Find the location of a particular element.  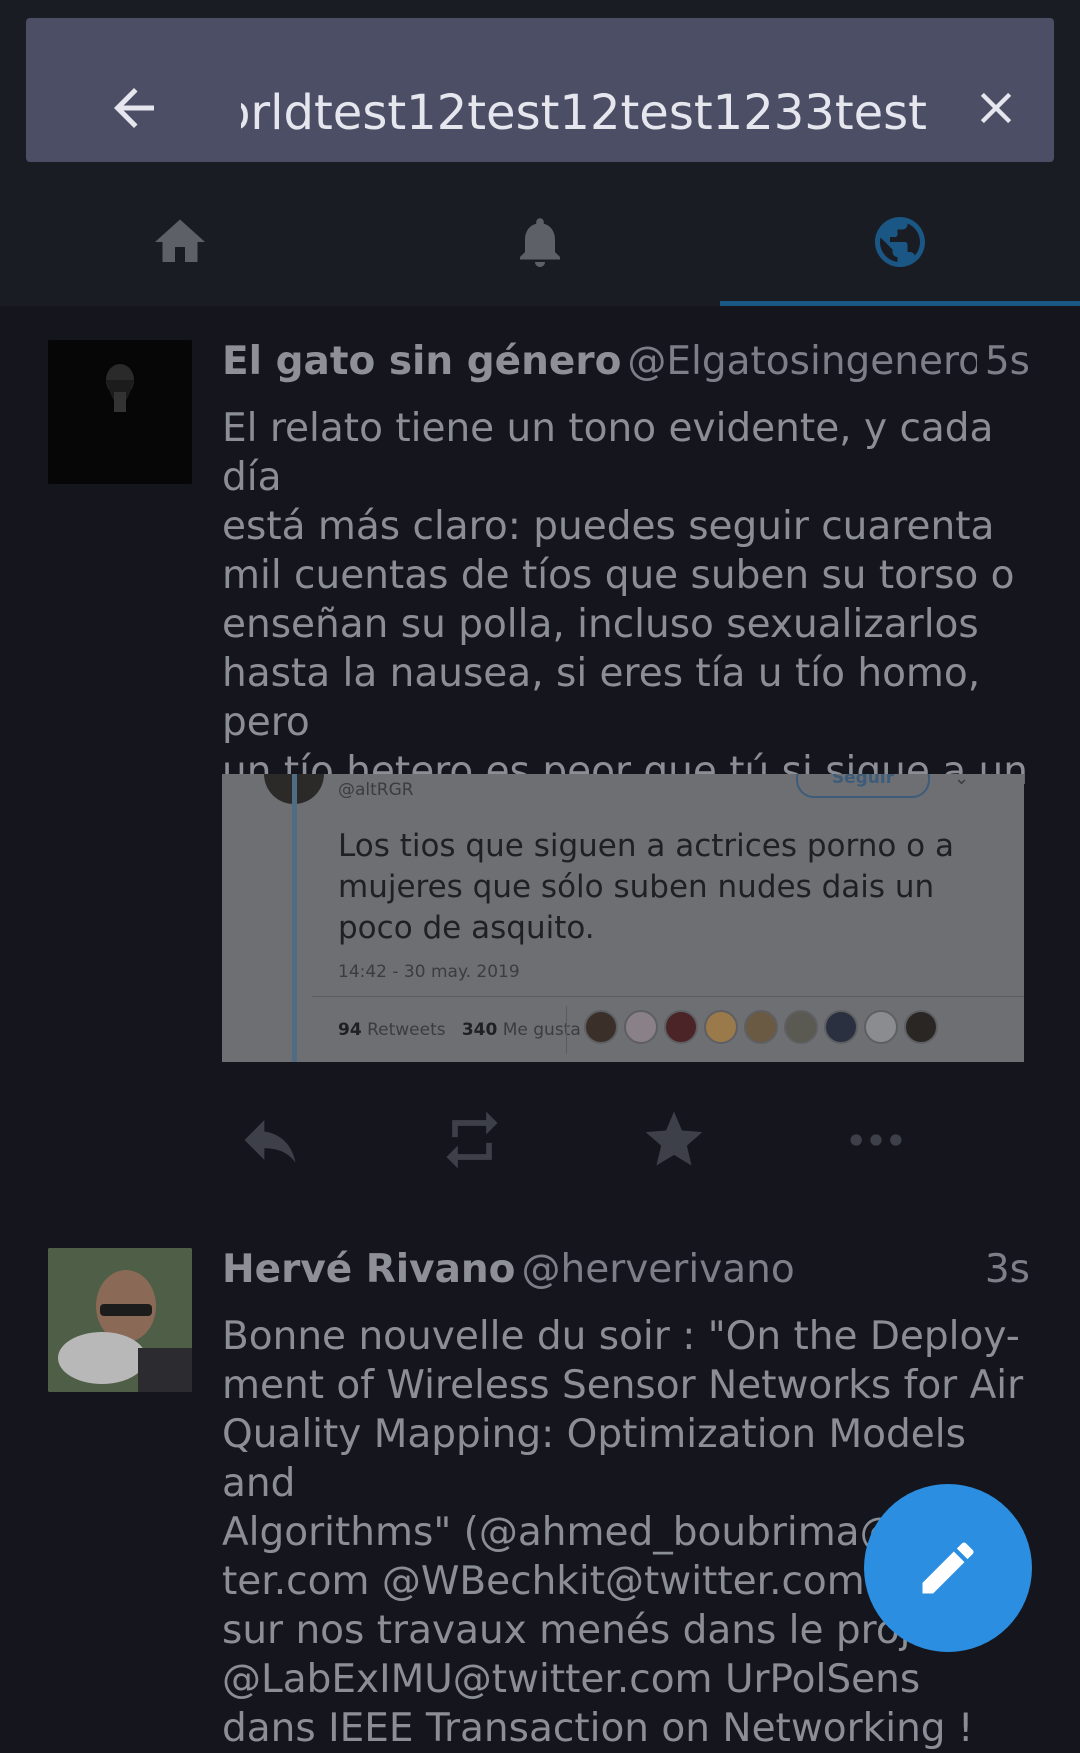

top-app-bar: #HelloWorldtest12test12test1233test is located at coordinates (540, 88).